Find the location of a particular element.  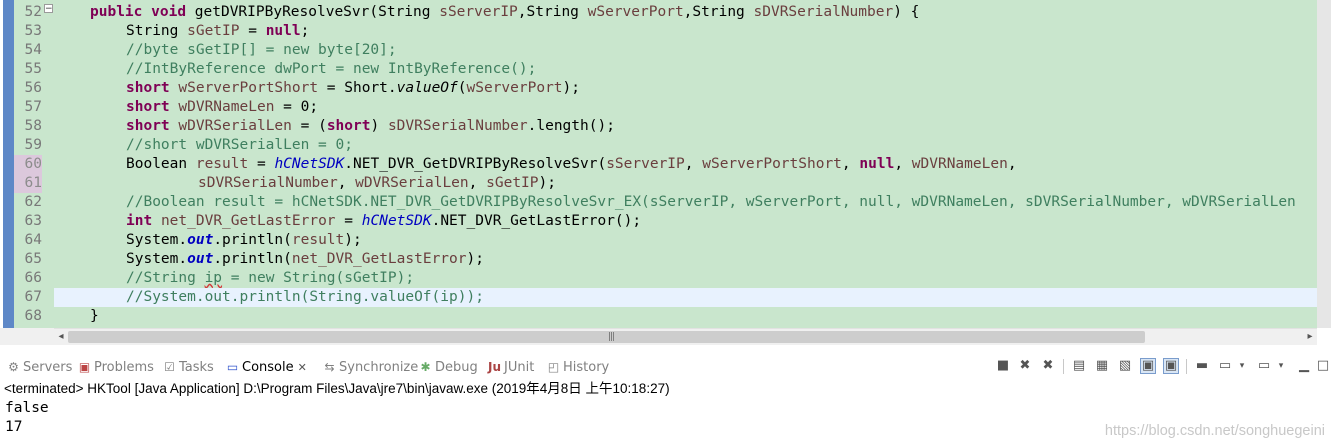

line-number: 53 is located at coordinates (33, 31).